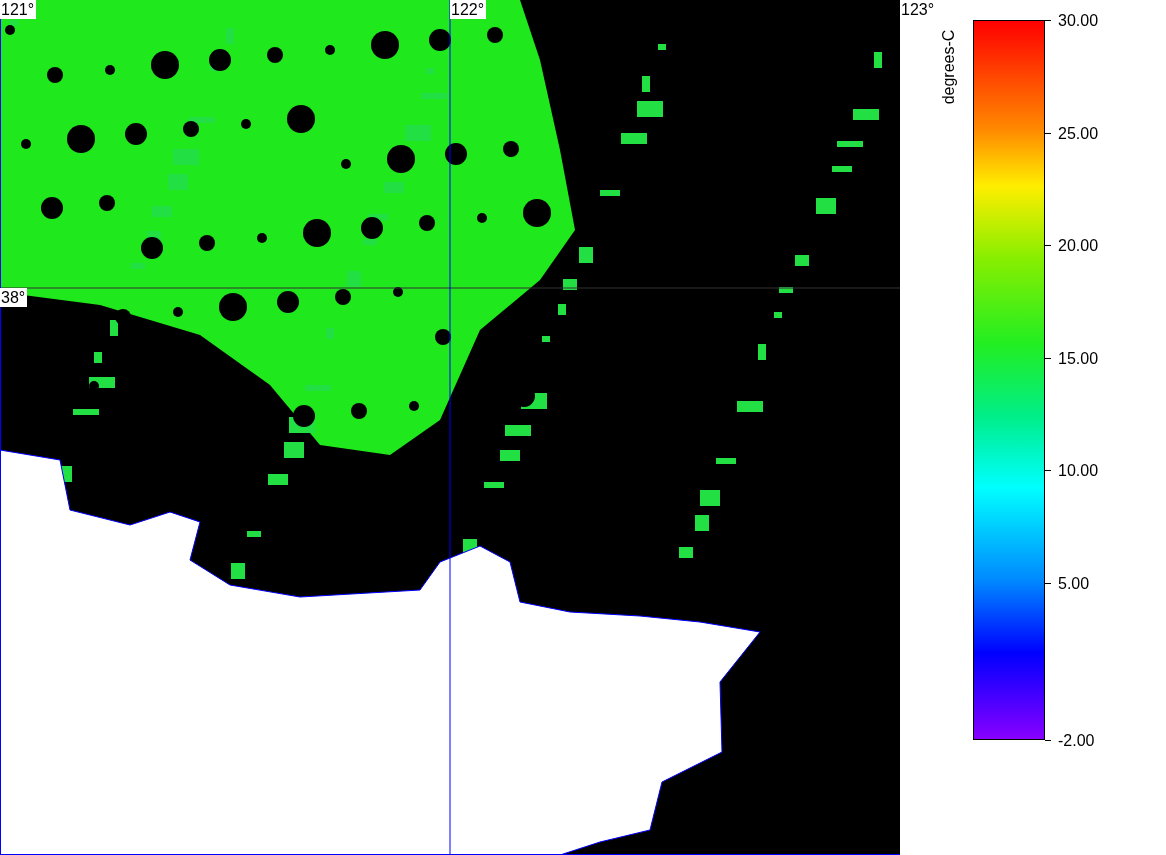 The width and height of the screenshot is (1166, 855). What do you see at coordinates (1078, 20) in the screenshot?
I see `scale-label: 30.00` at bounding box center [1078, 20].